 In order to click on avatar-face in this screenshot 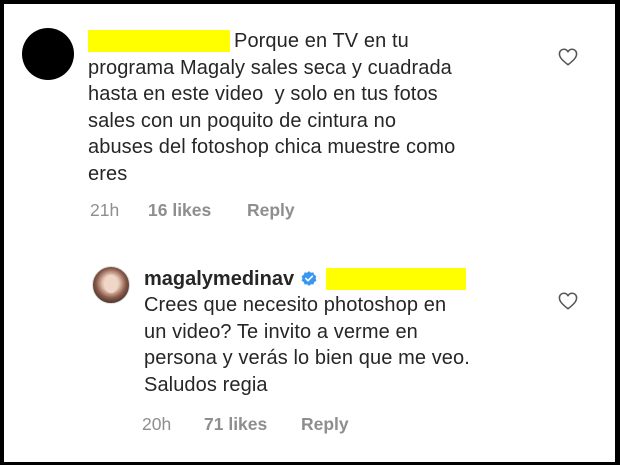, I will do `click(111, 284)`.